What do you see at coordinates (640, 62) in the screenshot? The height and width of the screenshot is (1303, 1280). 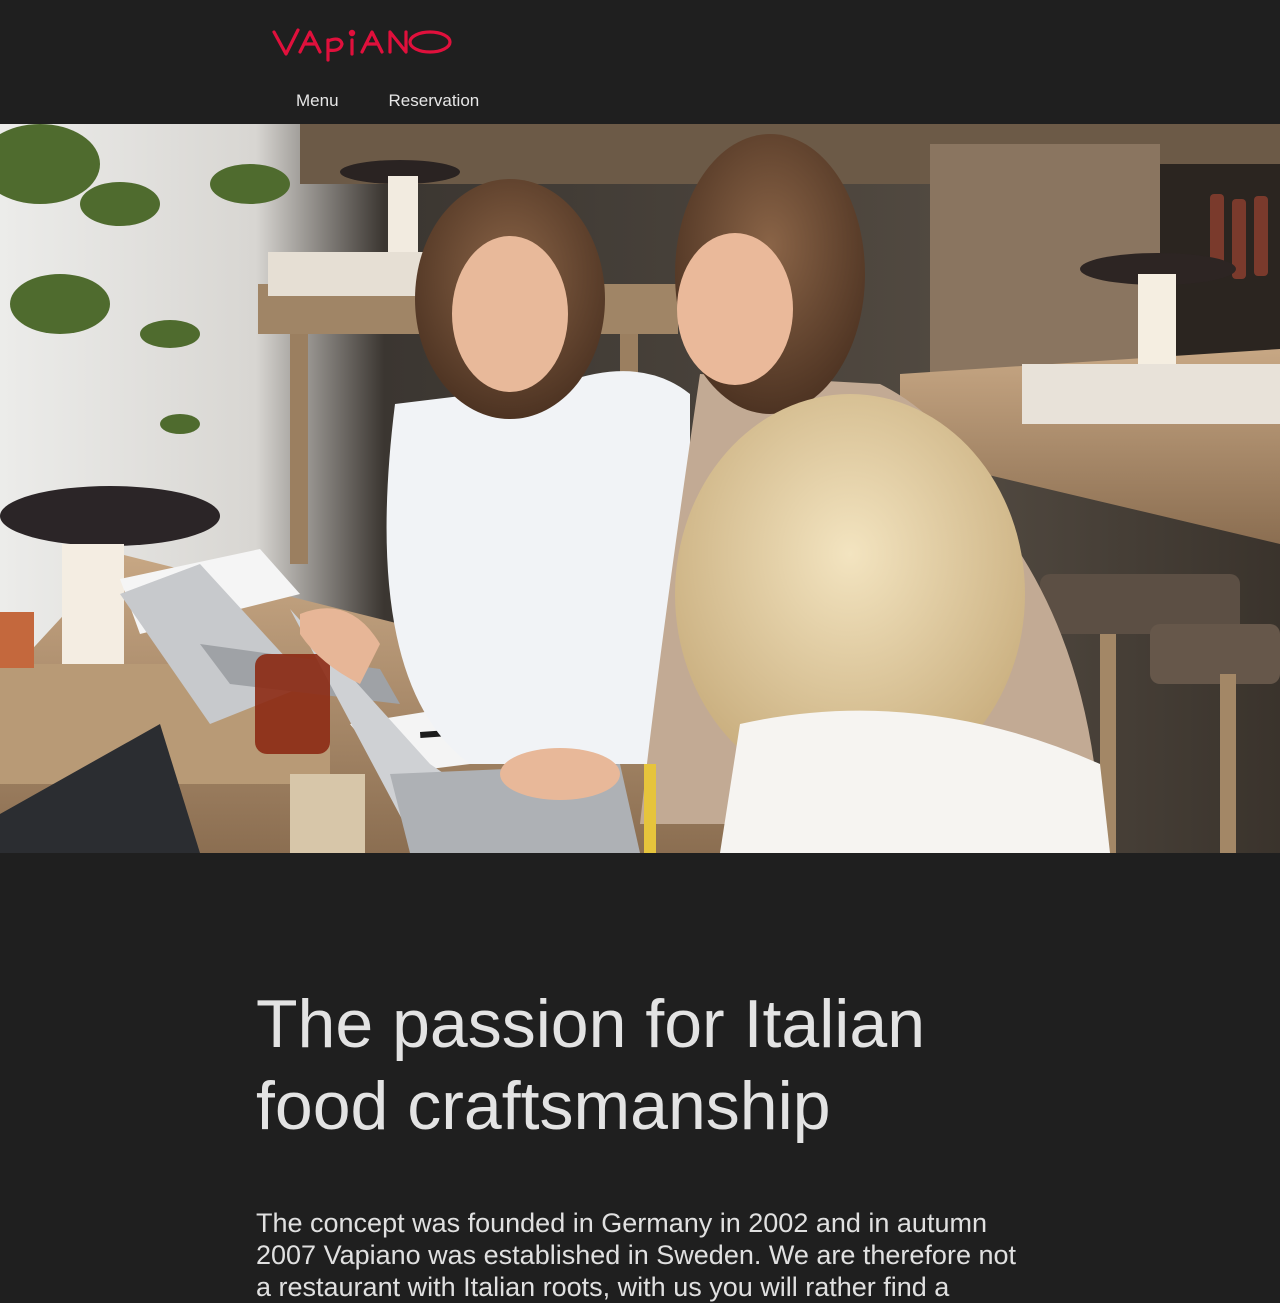 I see `site-header: Menu Reservation` at bounding box center [640, 62].